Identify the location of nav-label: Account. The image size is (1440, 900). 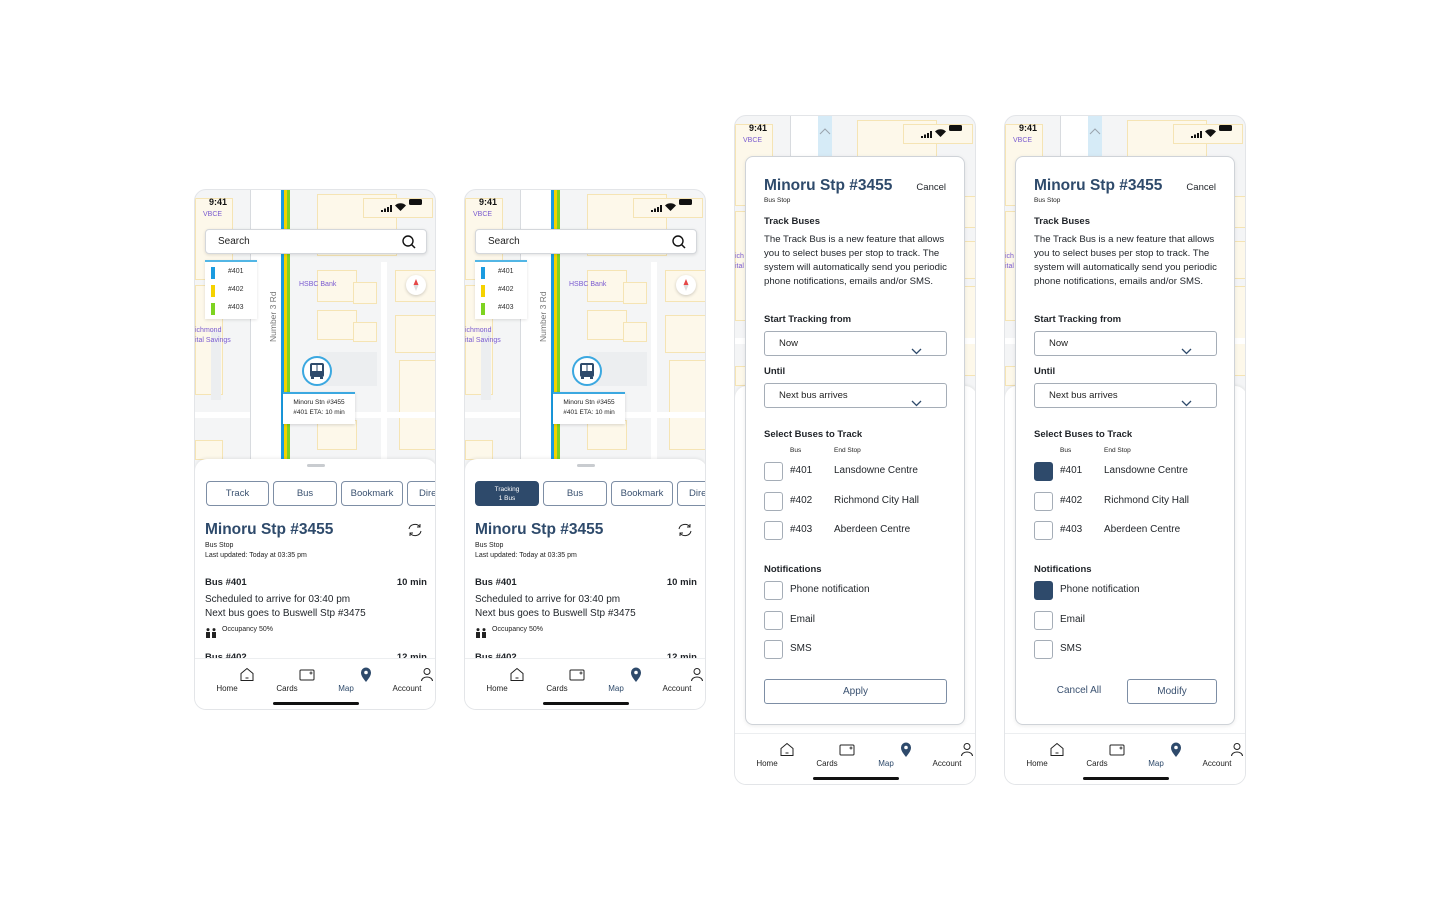
(1217, 763).